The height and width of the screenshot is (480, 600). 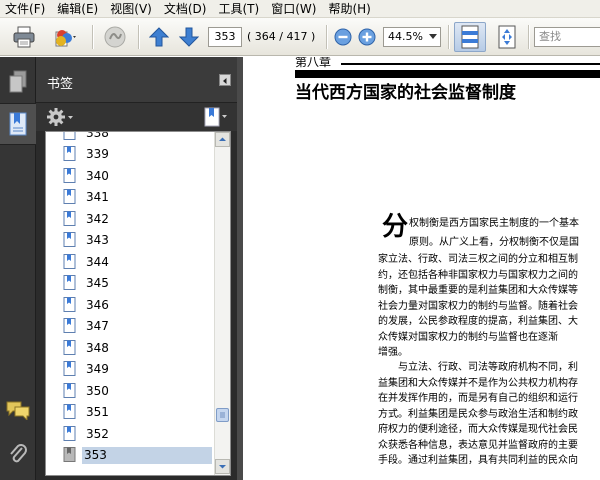 I want to click on menu-edit: 编辑(E), so click(x=78, y=9).